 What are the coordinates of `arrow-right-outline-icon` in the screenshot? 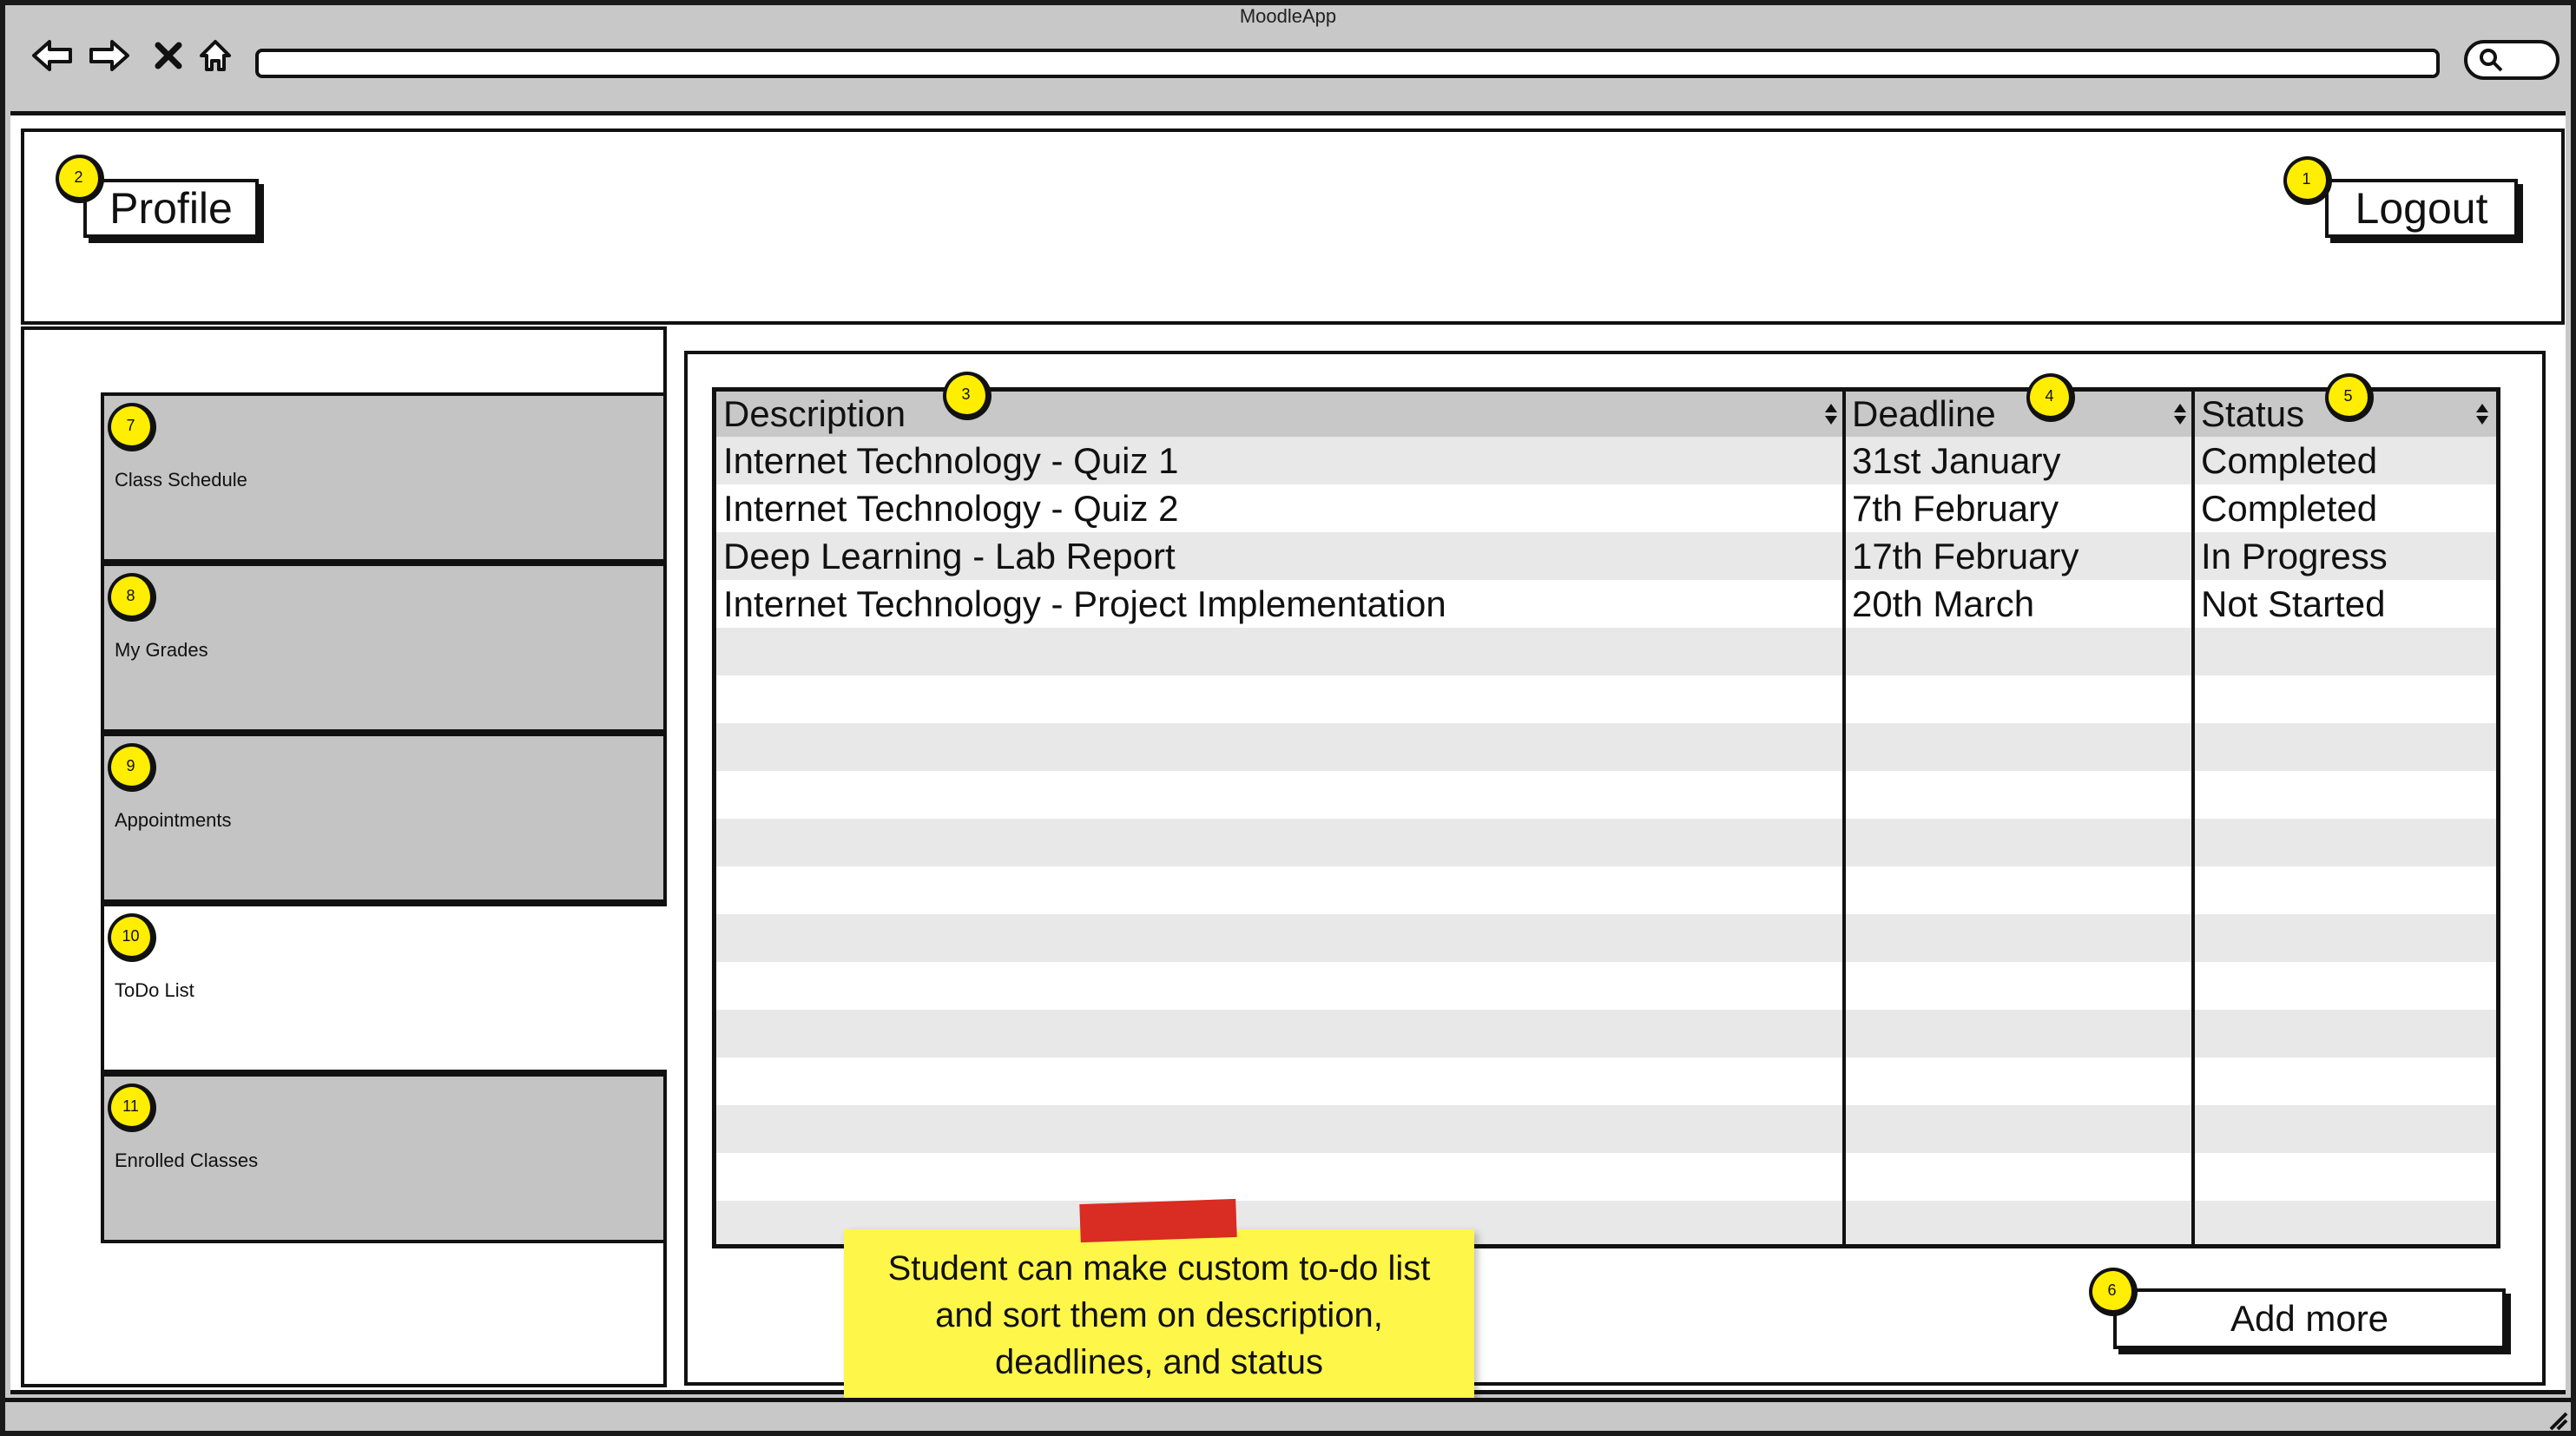 It's located at (109, 55).